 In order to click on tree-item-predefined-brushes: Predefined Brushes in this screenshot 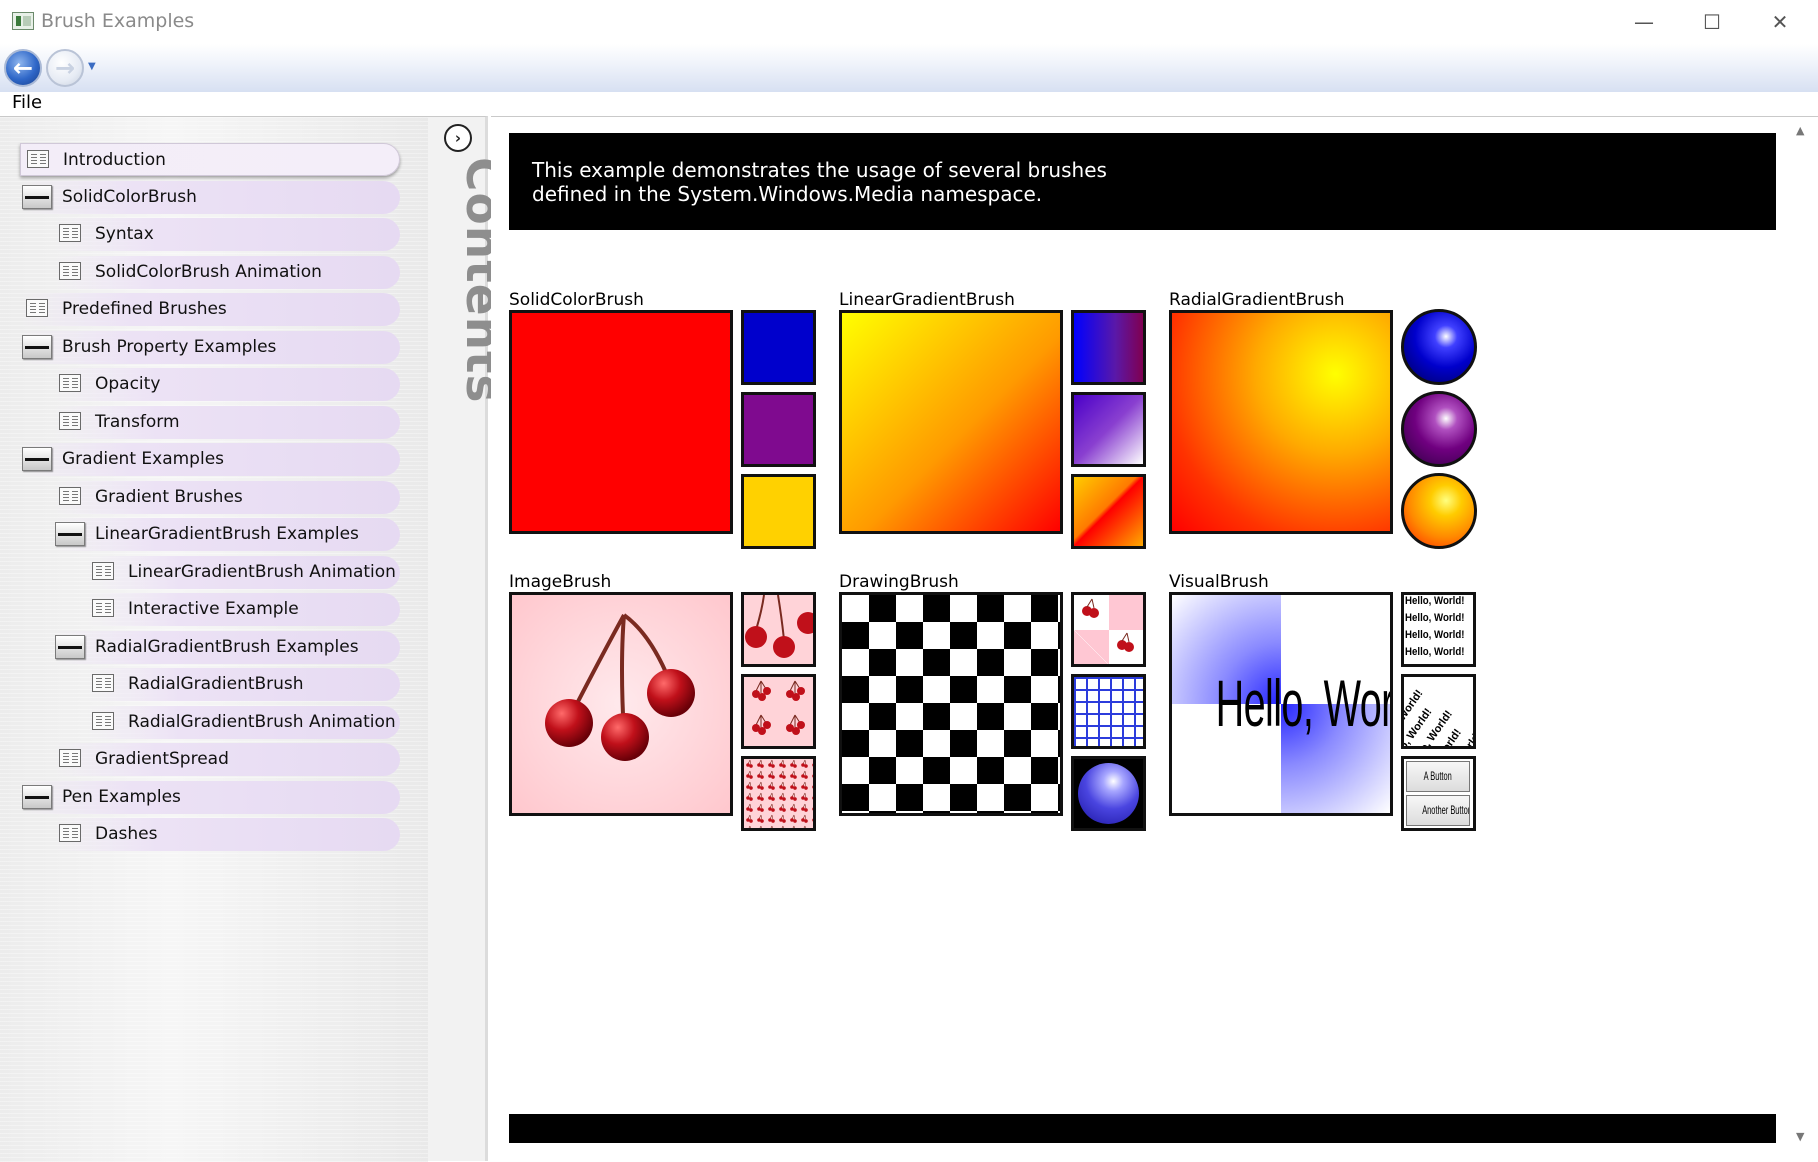, I will do `click(210, 309)`.